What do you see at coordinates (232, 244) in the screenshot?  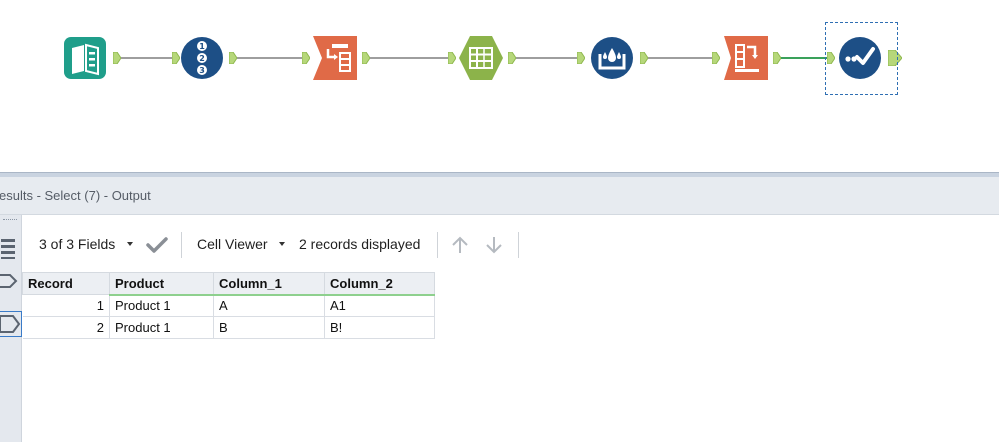 I see `cell-viewer-button: Cell Viewer` at bounding box center [232, 244].